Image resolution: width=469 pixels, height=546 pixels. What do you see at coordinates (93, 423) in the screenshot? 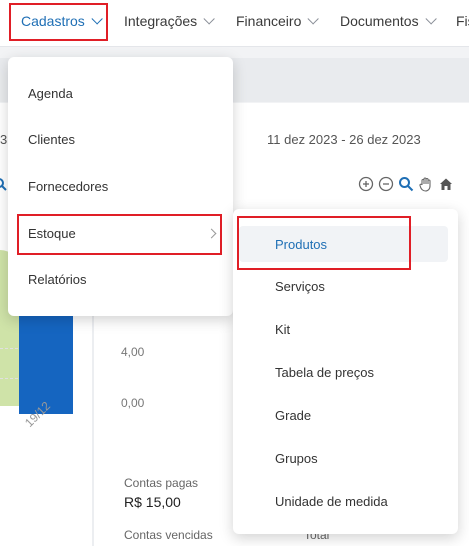
I see `dashboard-divider` at bounding box center [93, 423].